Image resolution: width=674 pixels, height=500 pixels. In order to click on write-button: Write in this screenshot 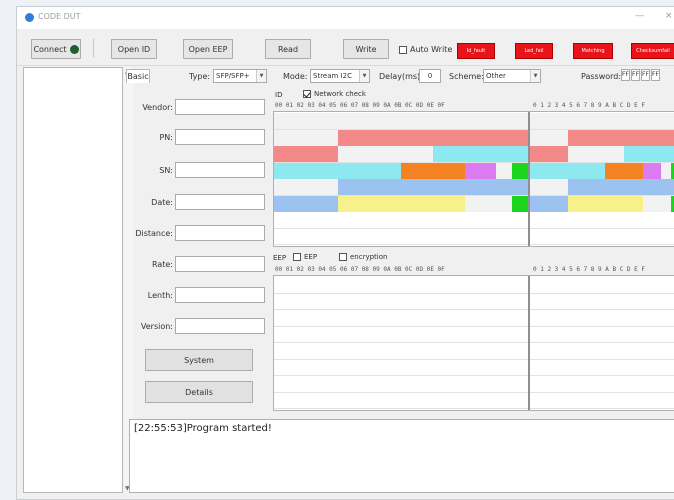, I will do `click(366, 49)`.